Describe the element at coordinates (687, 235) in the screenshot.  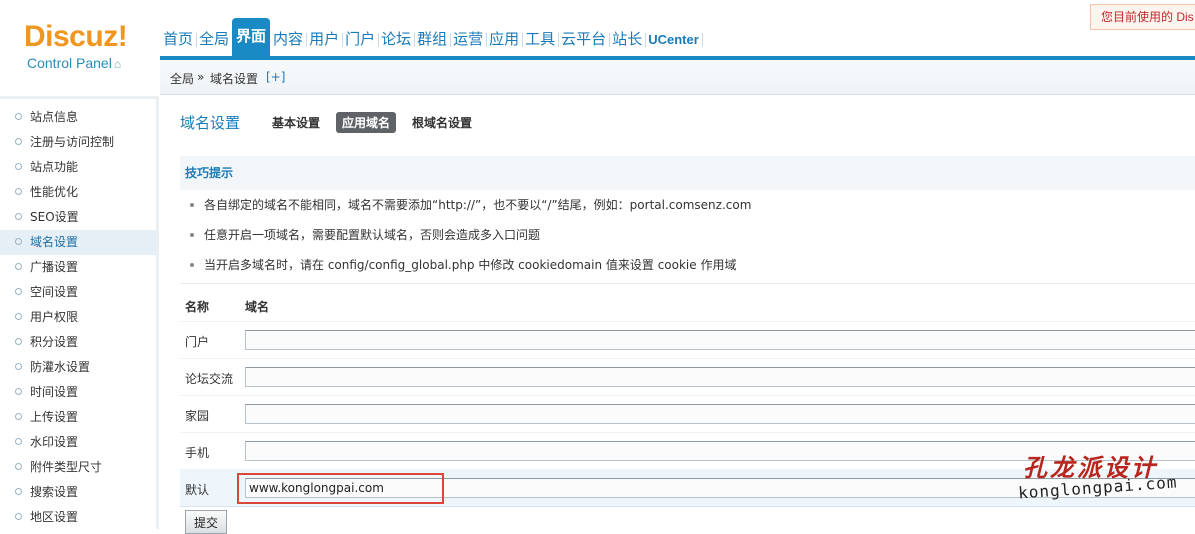
I see `tip-item: 任意开启一项域名，需要配置默认域名，否则会造成多入口问题` at that location.